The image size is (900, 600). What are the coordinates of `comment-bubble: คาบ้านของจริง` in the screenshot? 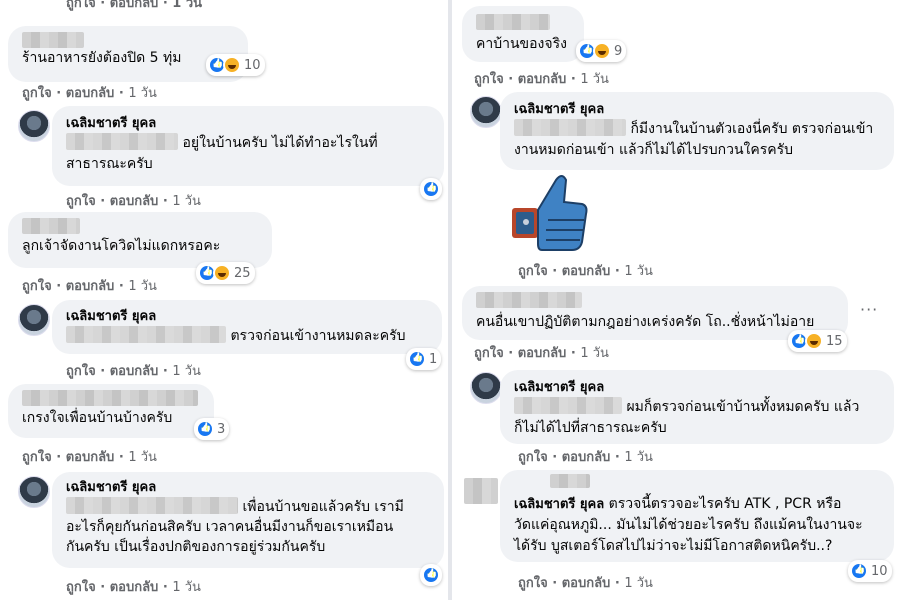 It's located at (523, 34).